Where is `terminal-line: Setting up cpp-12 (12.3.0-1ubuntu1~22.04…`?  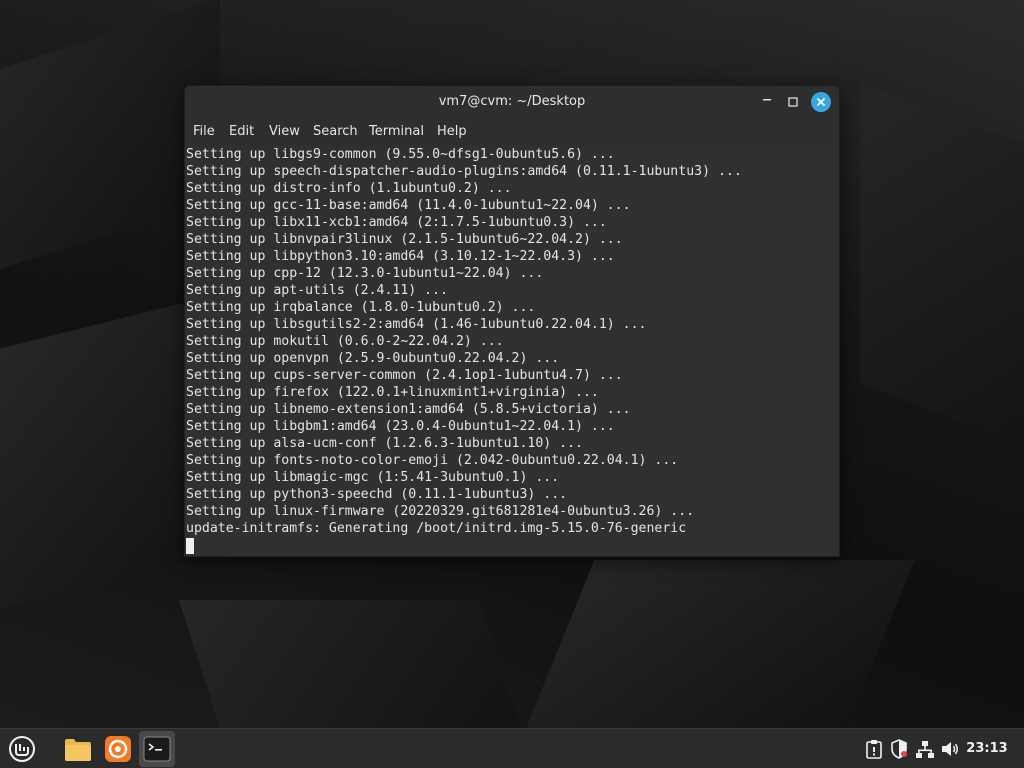 terminal-line: Setting up cpp-12 (12.3.0-1ubuntu1~22.04… is located at coordinates (365, 273).